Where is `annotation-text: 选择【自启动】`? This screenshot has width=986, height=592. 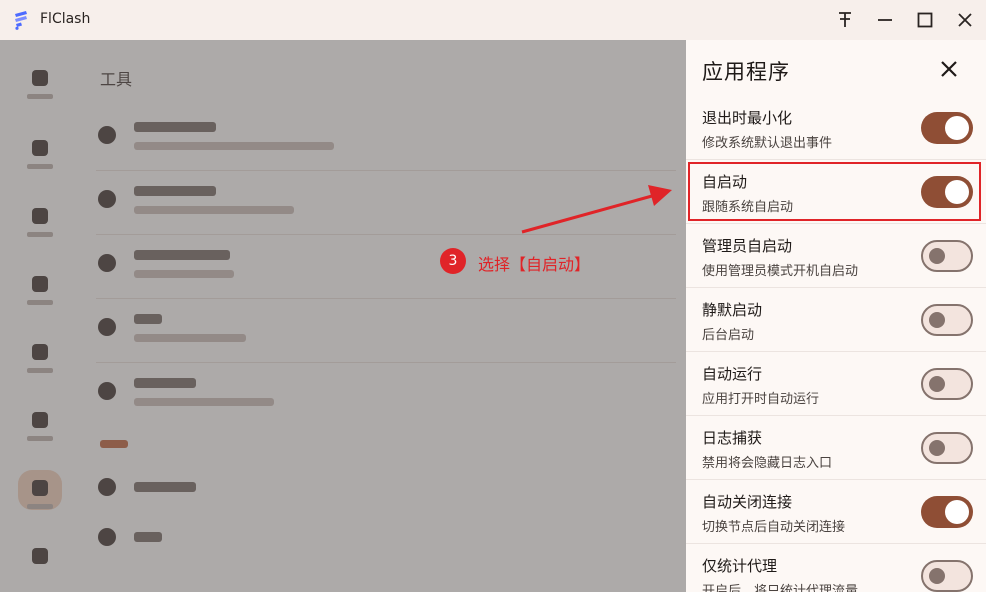 annotation-text: 选择【自启动】 is located at coordinates (534, 264).